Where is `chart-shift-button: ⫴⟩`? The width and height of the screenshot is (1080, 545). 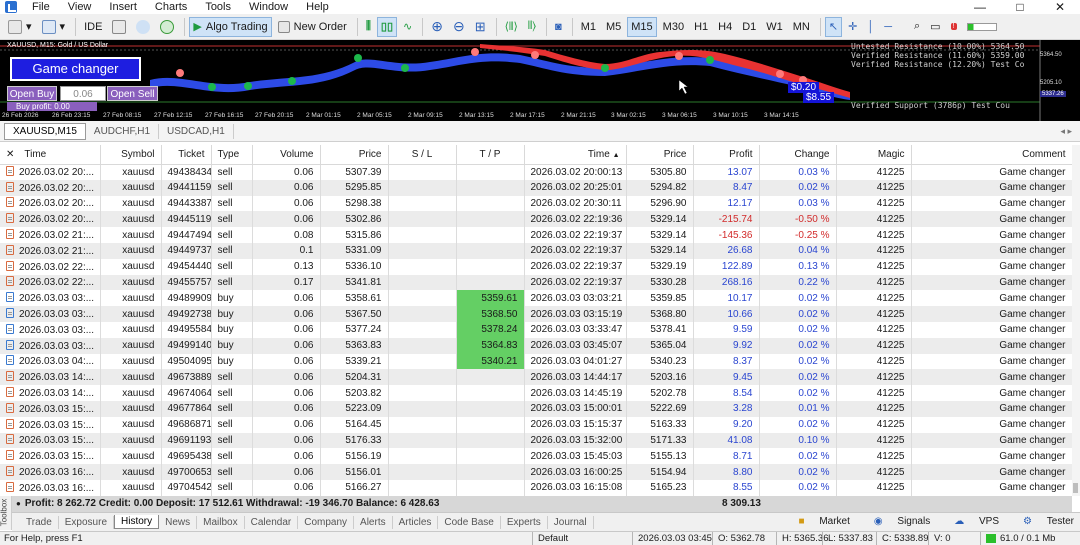 chart-shift-button: ⫴⟩ is located at coordinates (532, 27).